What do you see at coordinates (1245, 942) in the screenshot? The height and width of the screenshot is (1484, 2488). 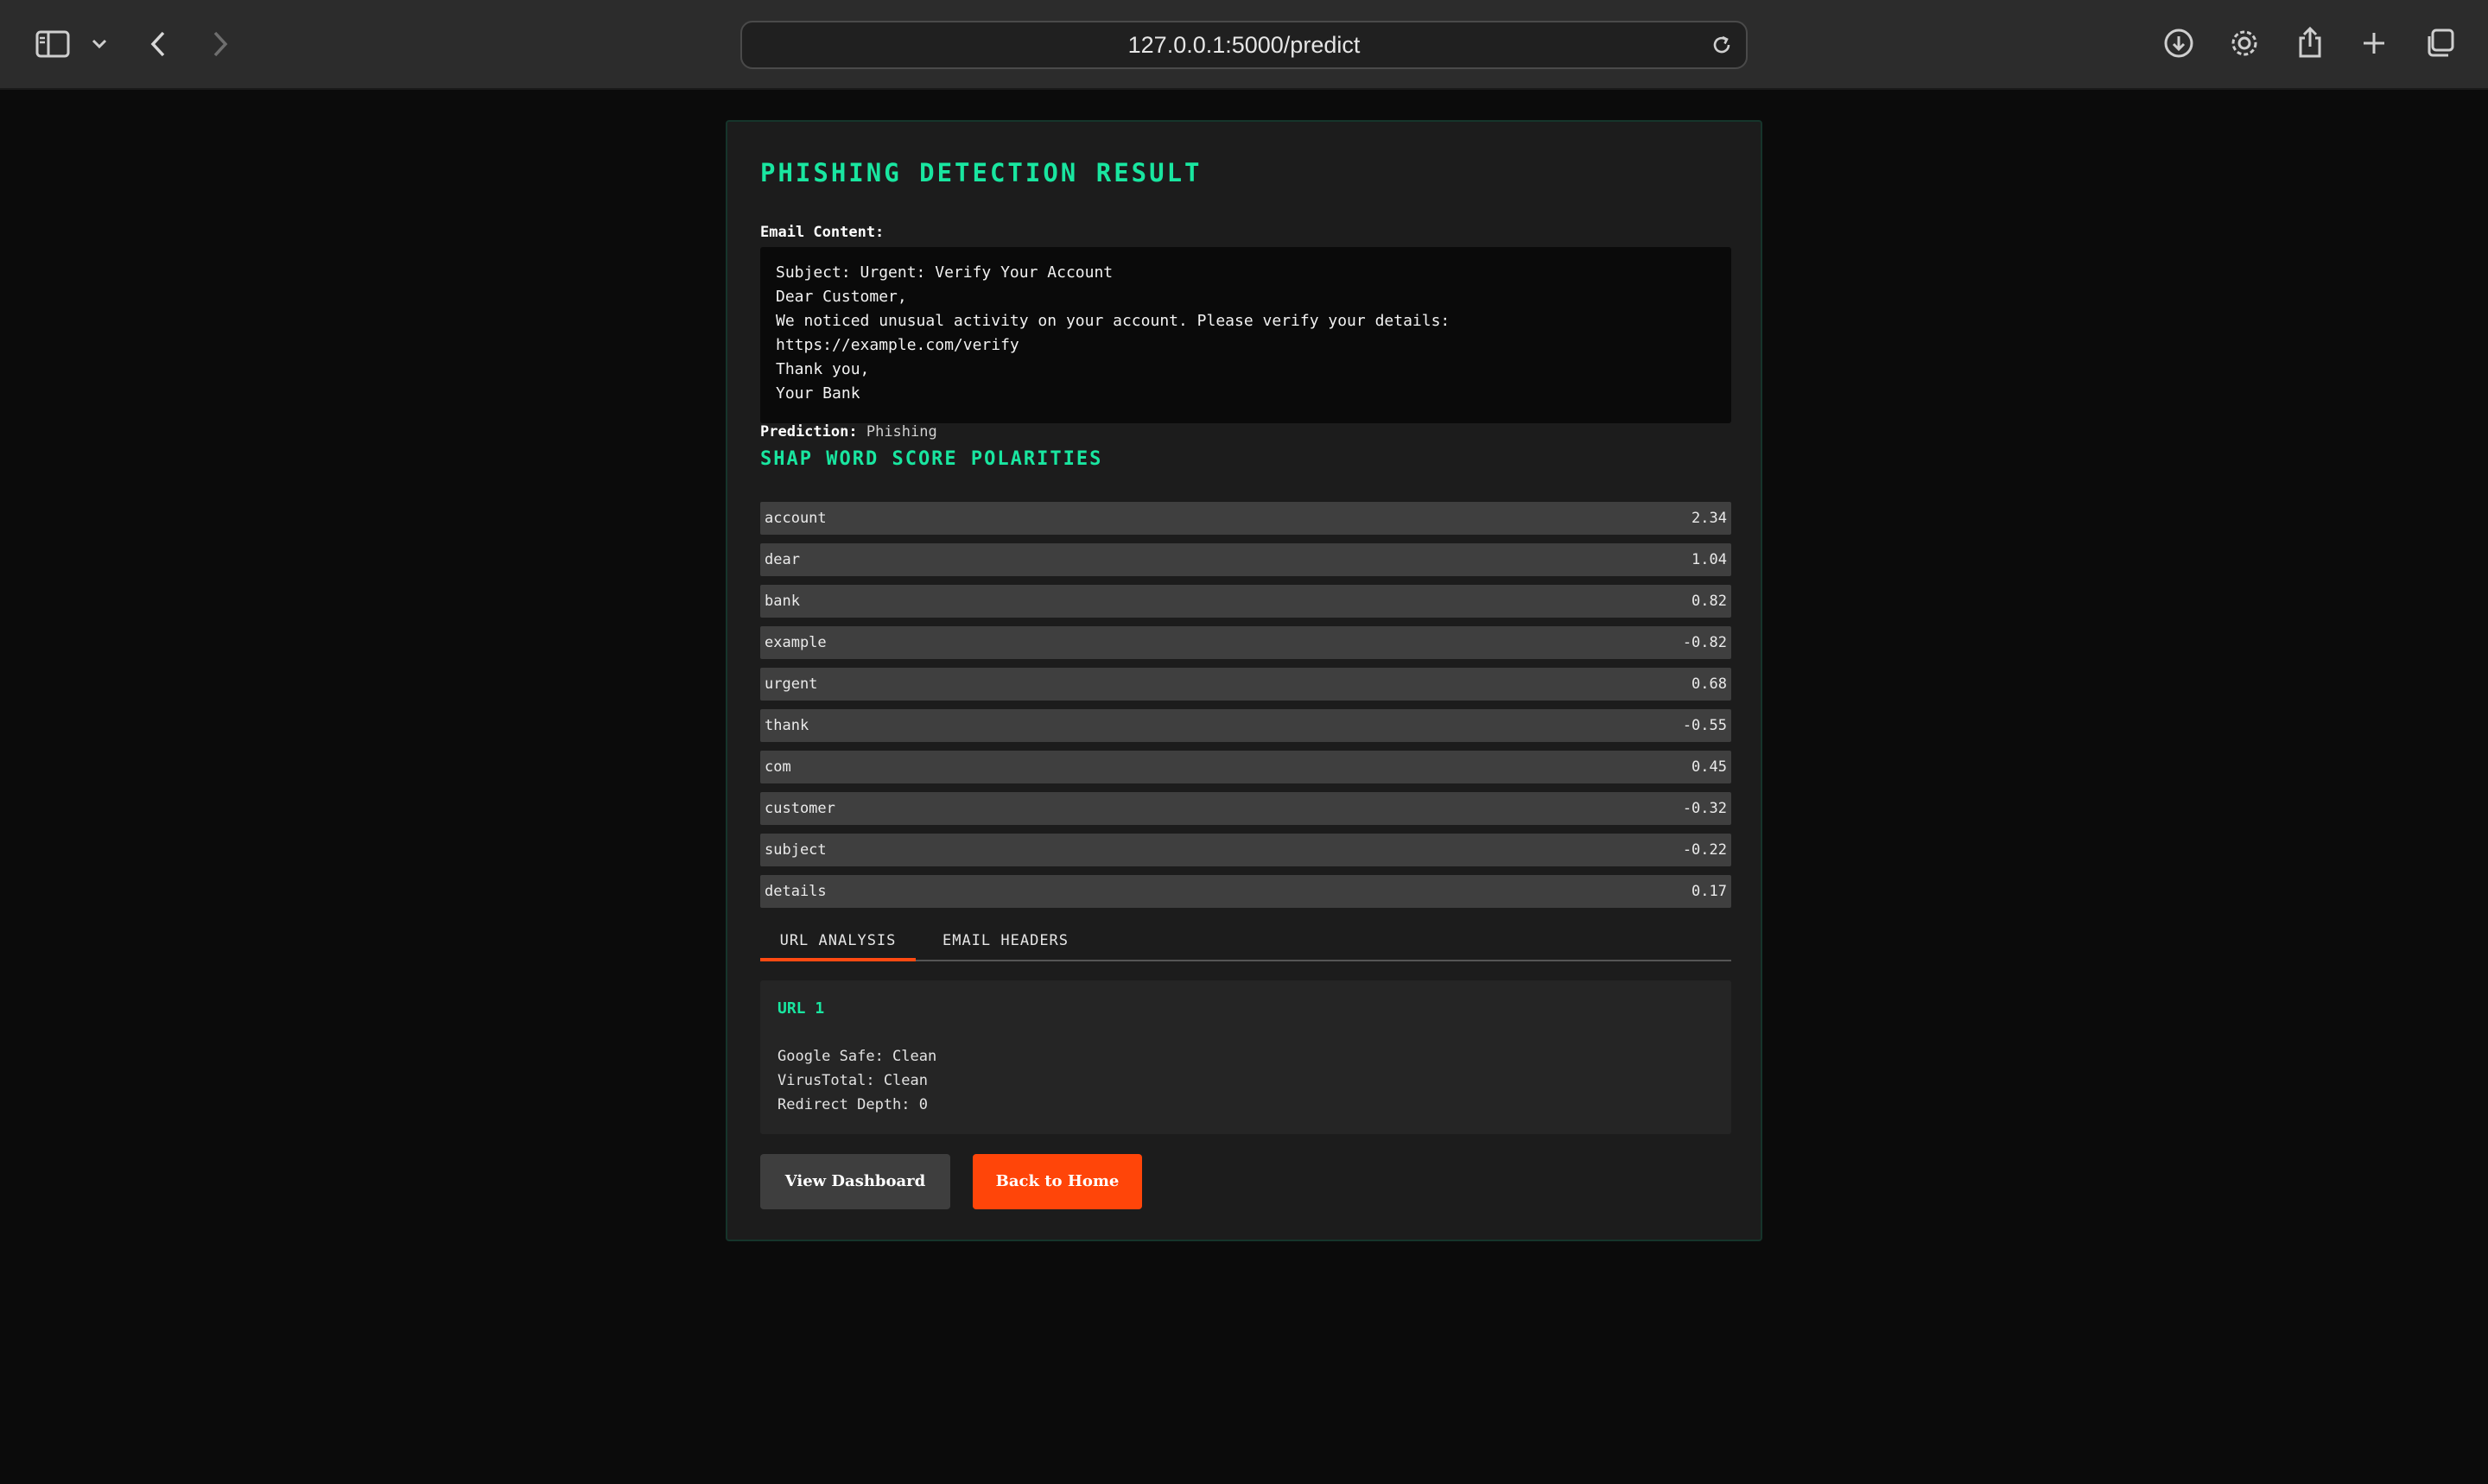 I see `analysis-tabs: URL ANALYSIS EMAIL HEADERS` at bounding box center [1245, 942].